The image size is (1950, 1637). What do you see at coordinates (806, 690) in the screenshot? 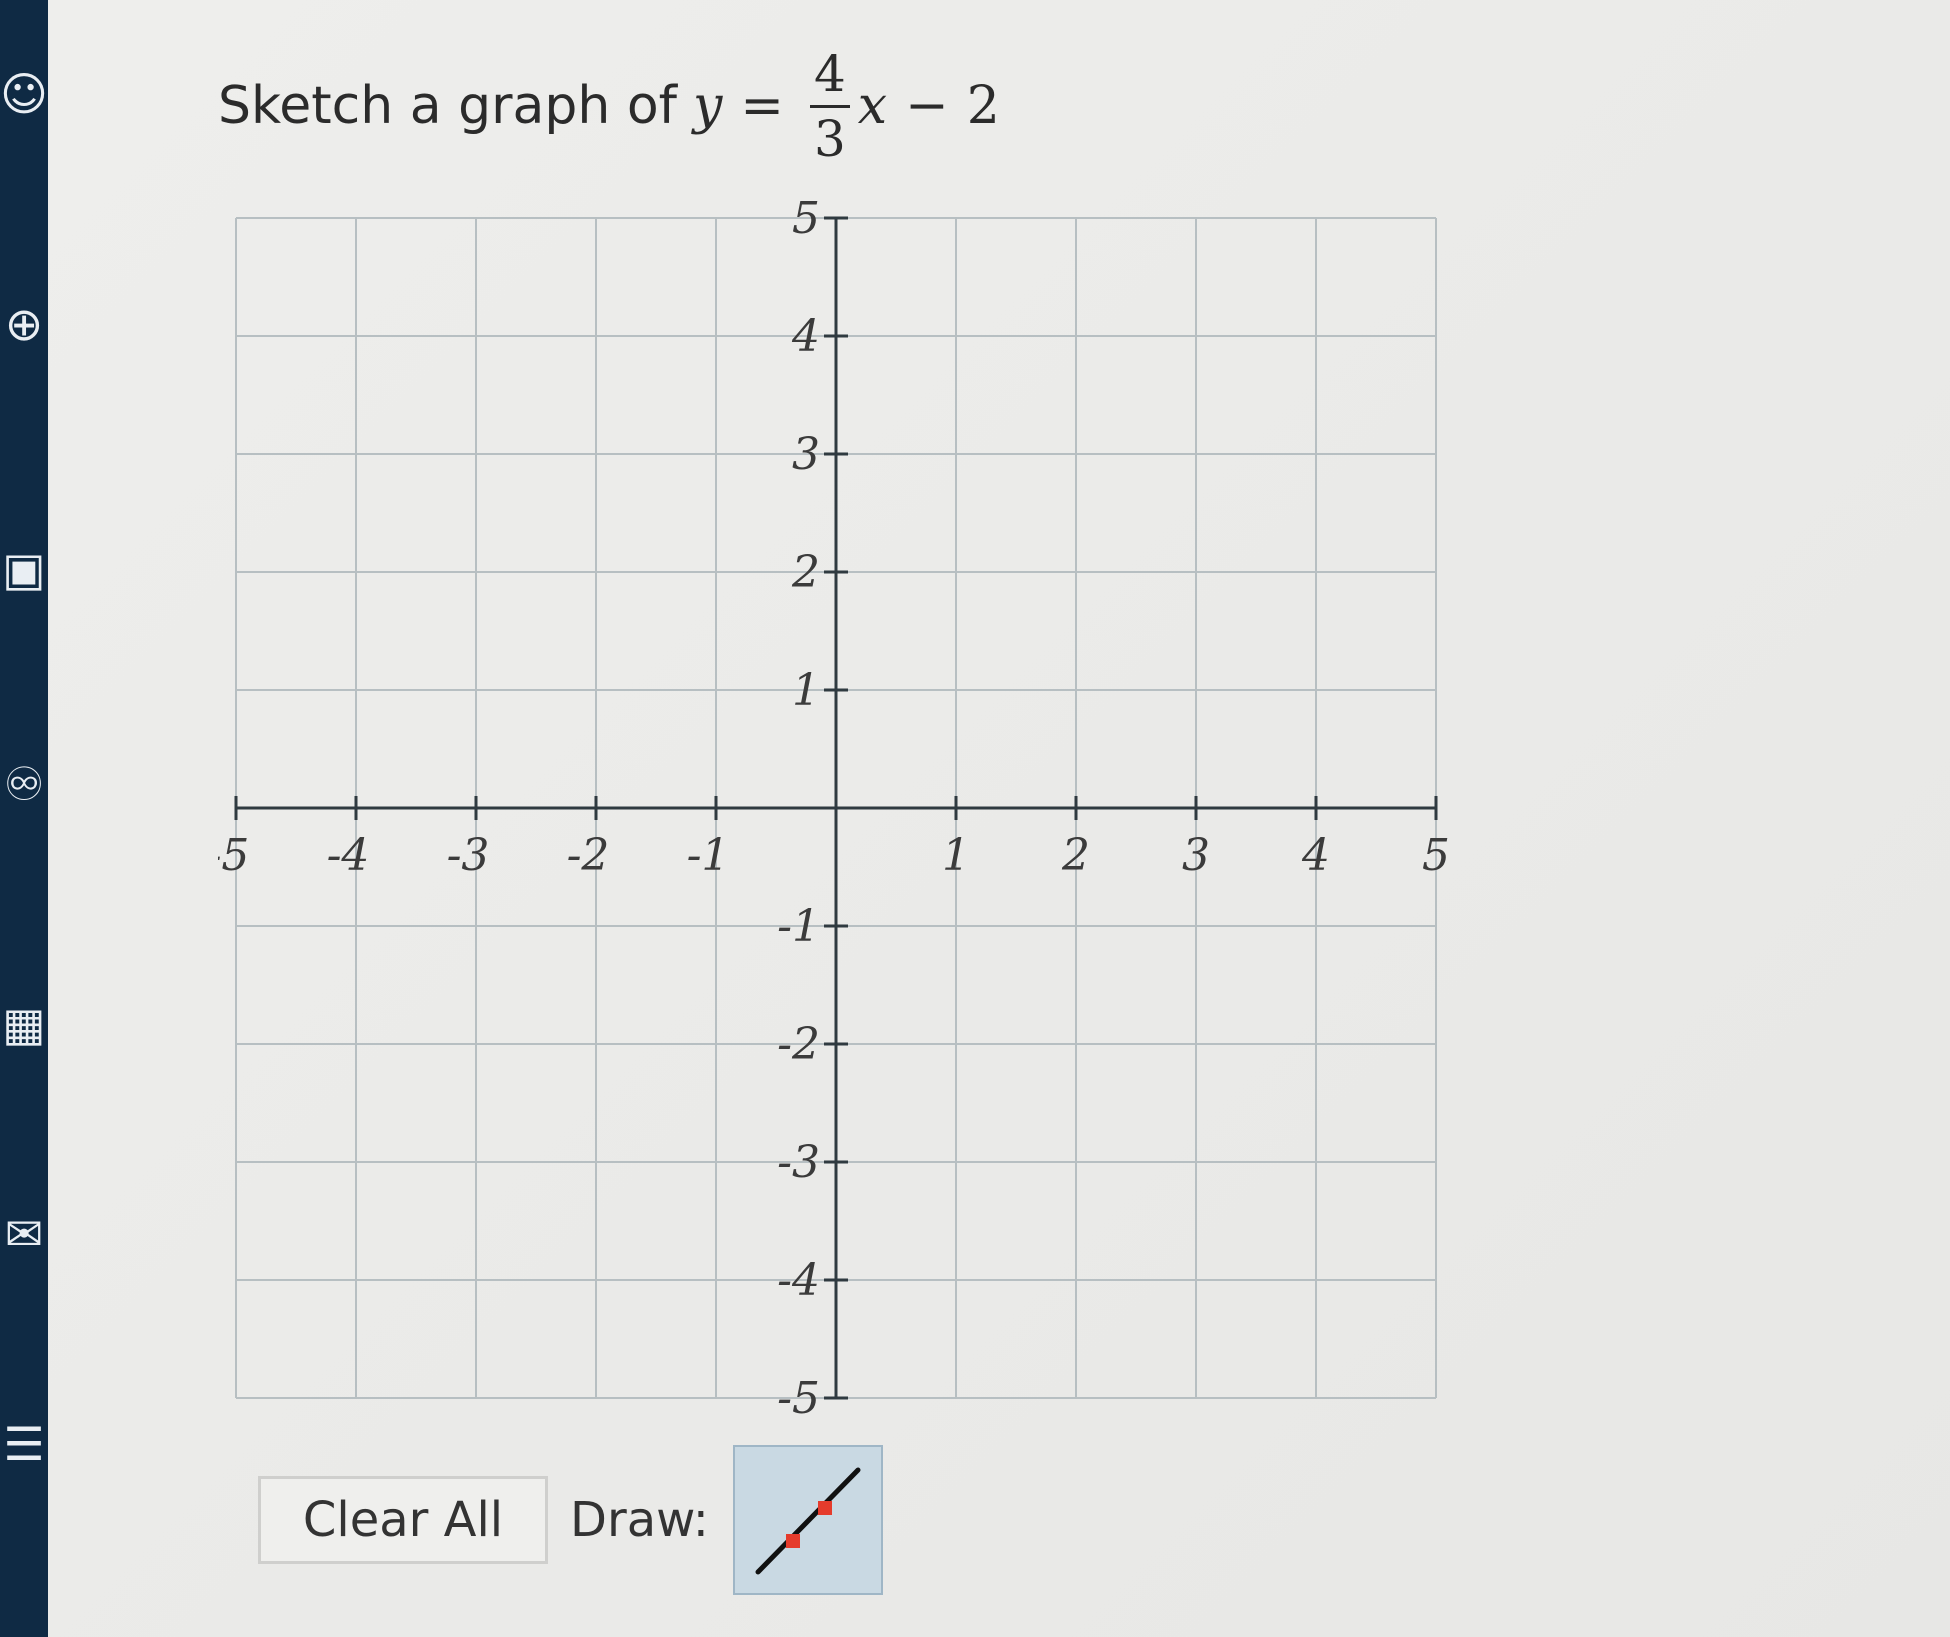
I see `y-tick-label: 1` at bounding box center [806, 690].